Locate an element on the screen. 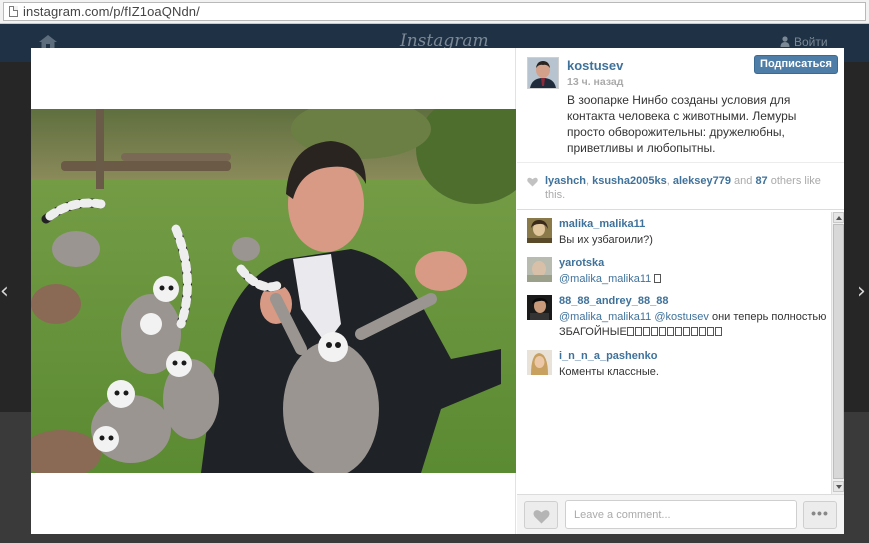 The height and width of the screenshot is (543, 869). author-username: kostusev is located at coordinates (595, 65).